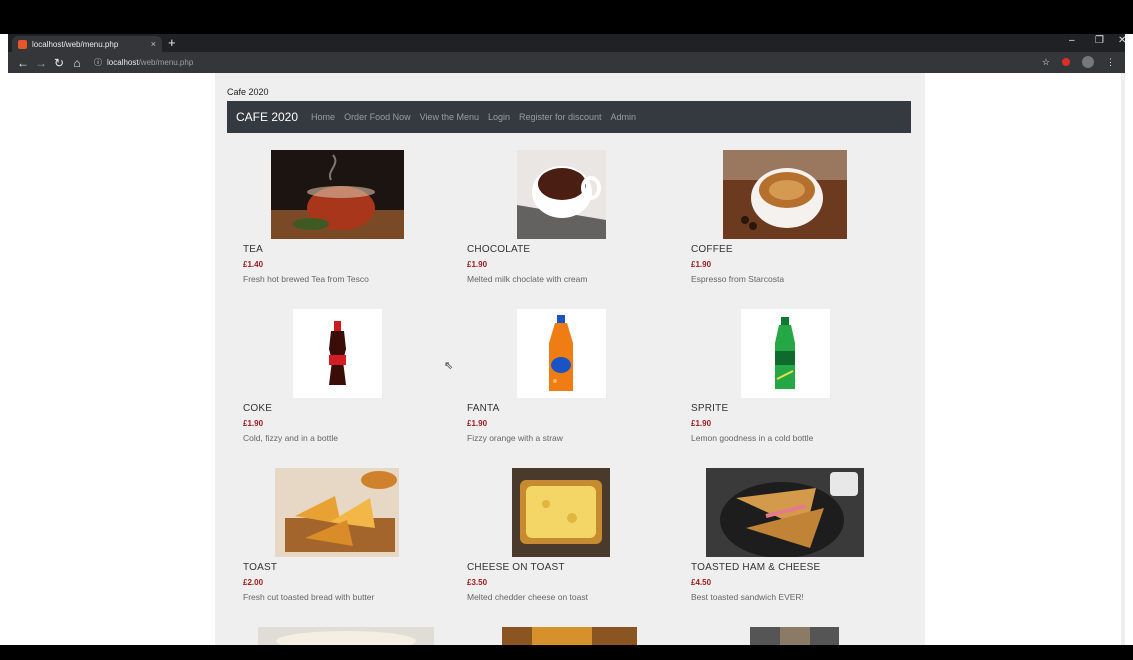  I want to click on menu-item-card: COFFEE £1.90 Espresso from Starcosta, so click(785, 217).